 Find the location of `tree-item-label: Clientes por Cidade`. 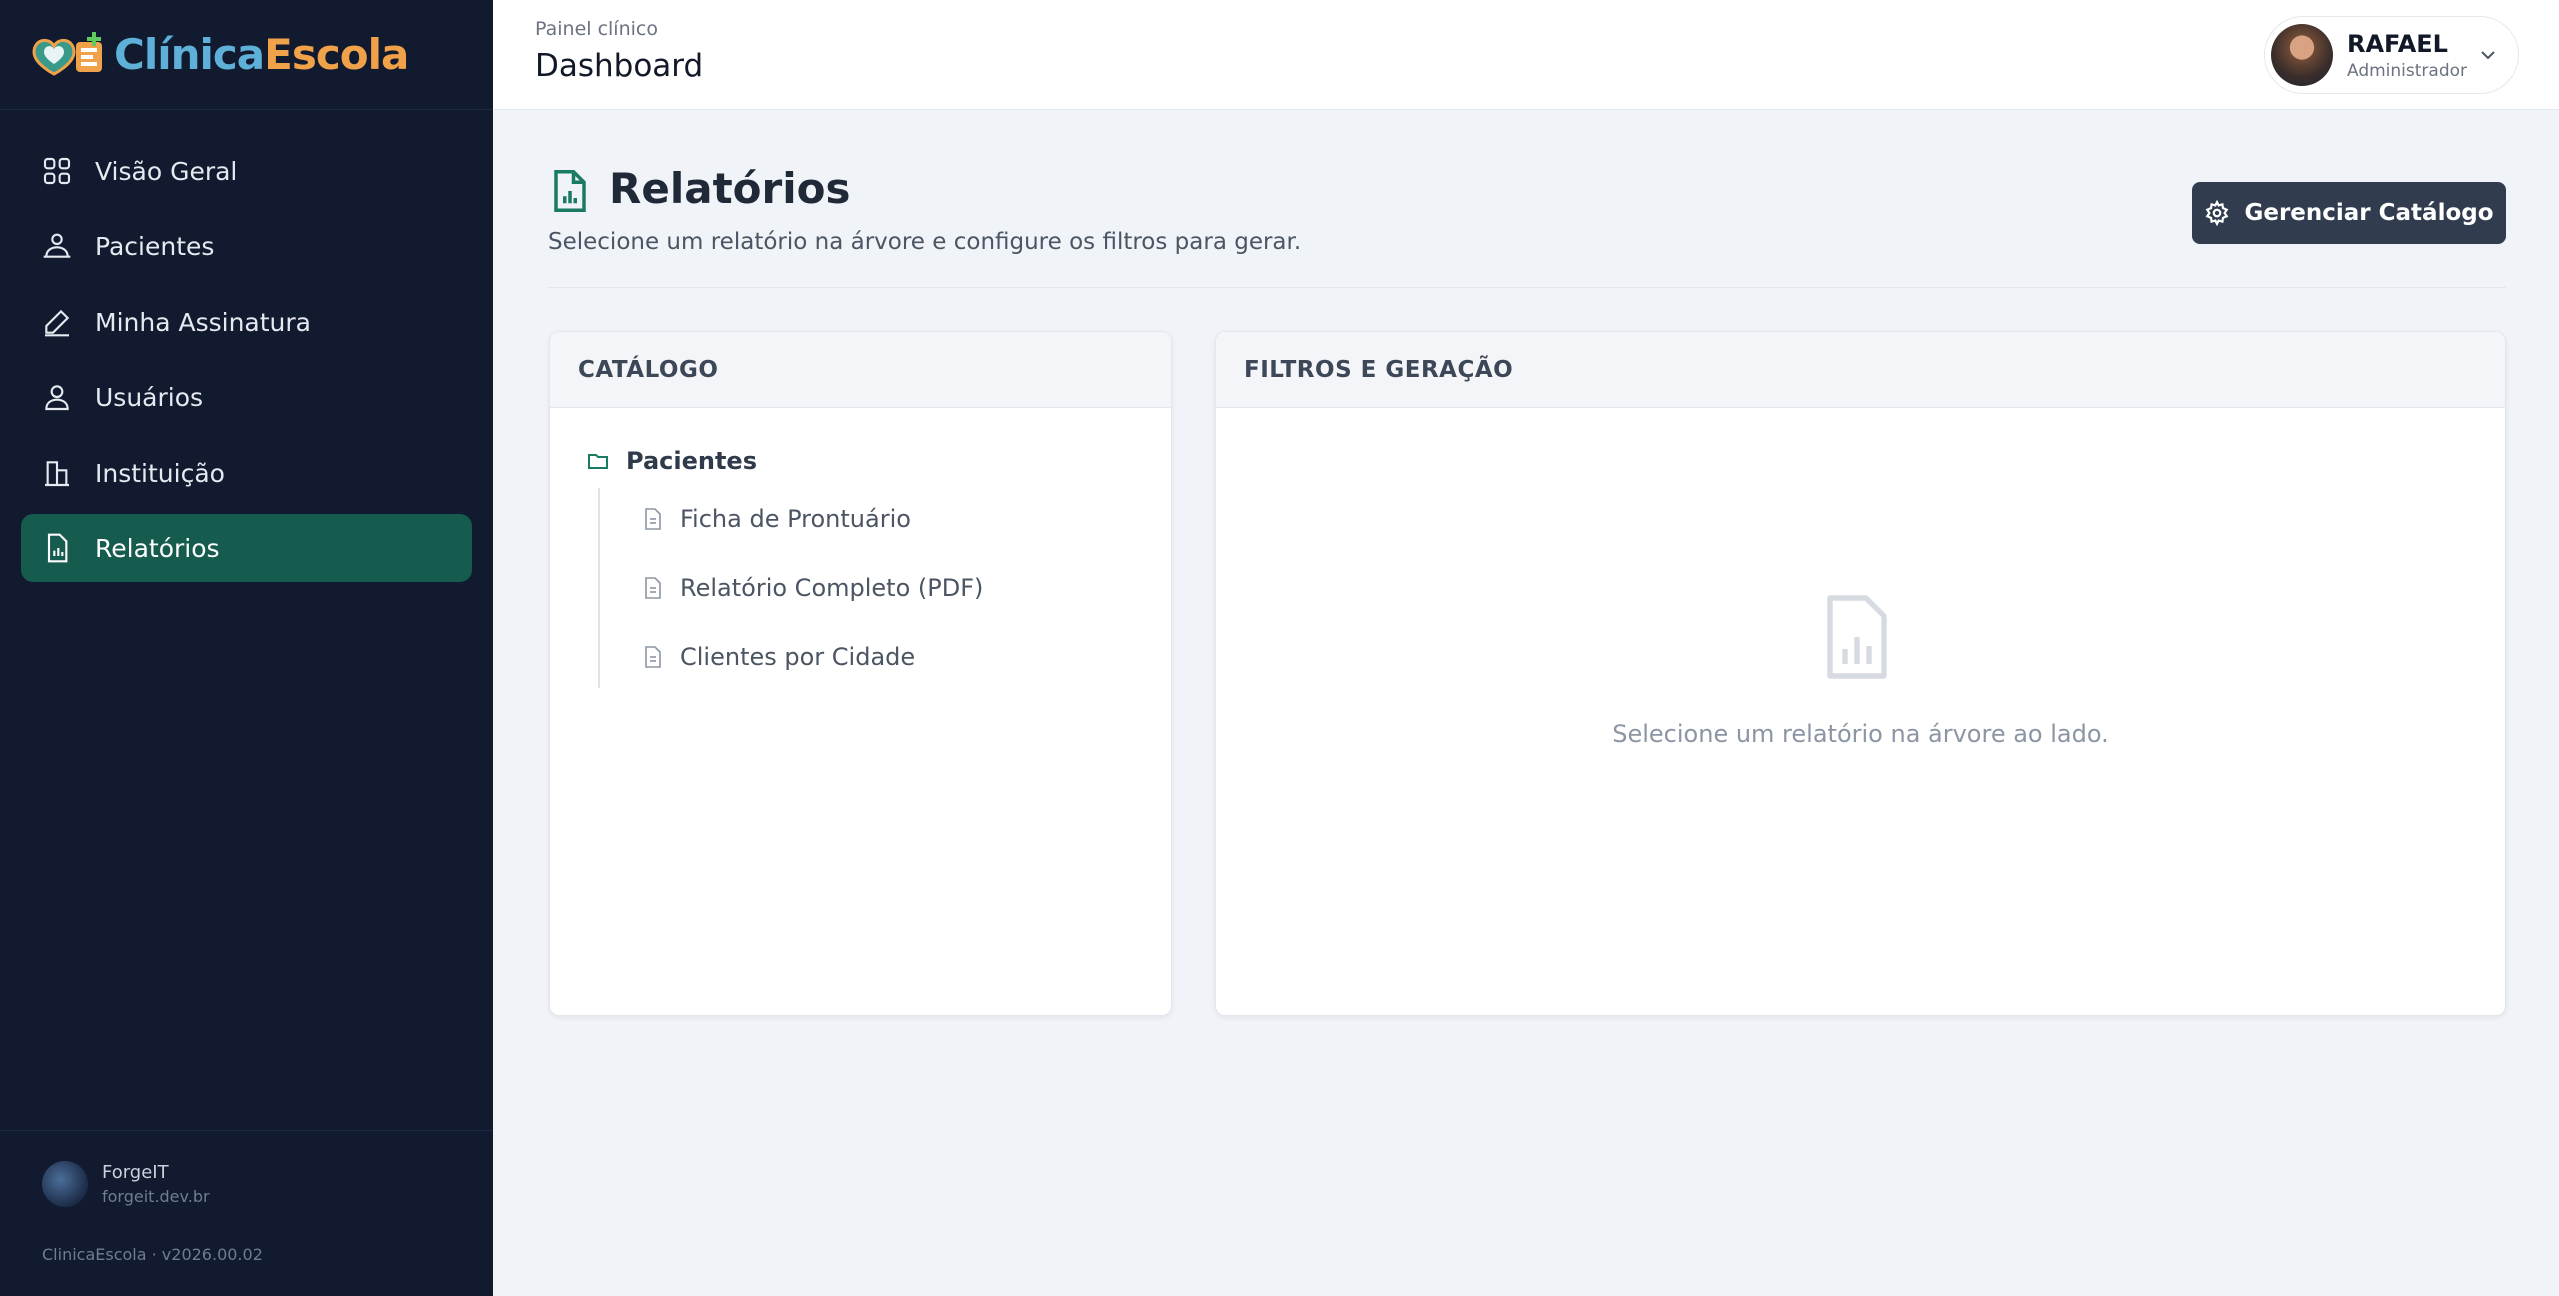

tree-item-label: Clientes por Cidade is located at coordinates (798, 657).